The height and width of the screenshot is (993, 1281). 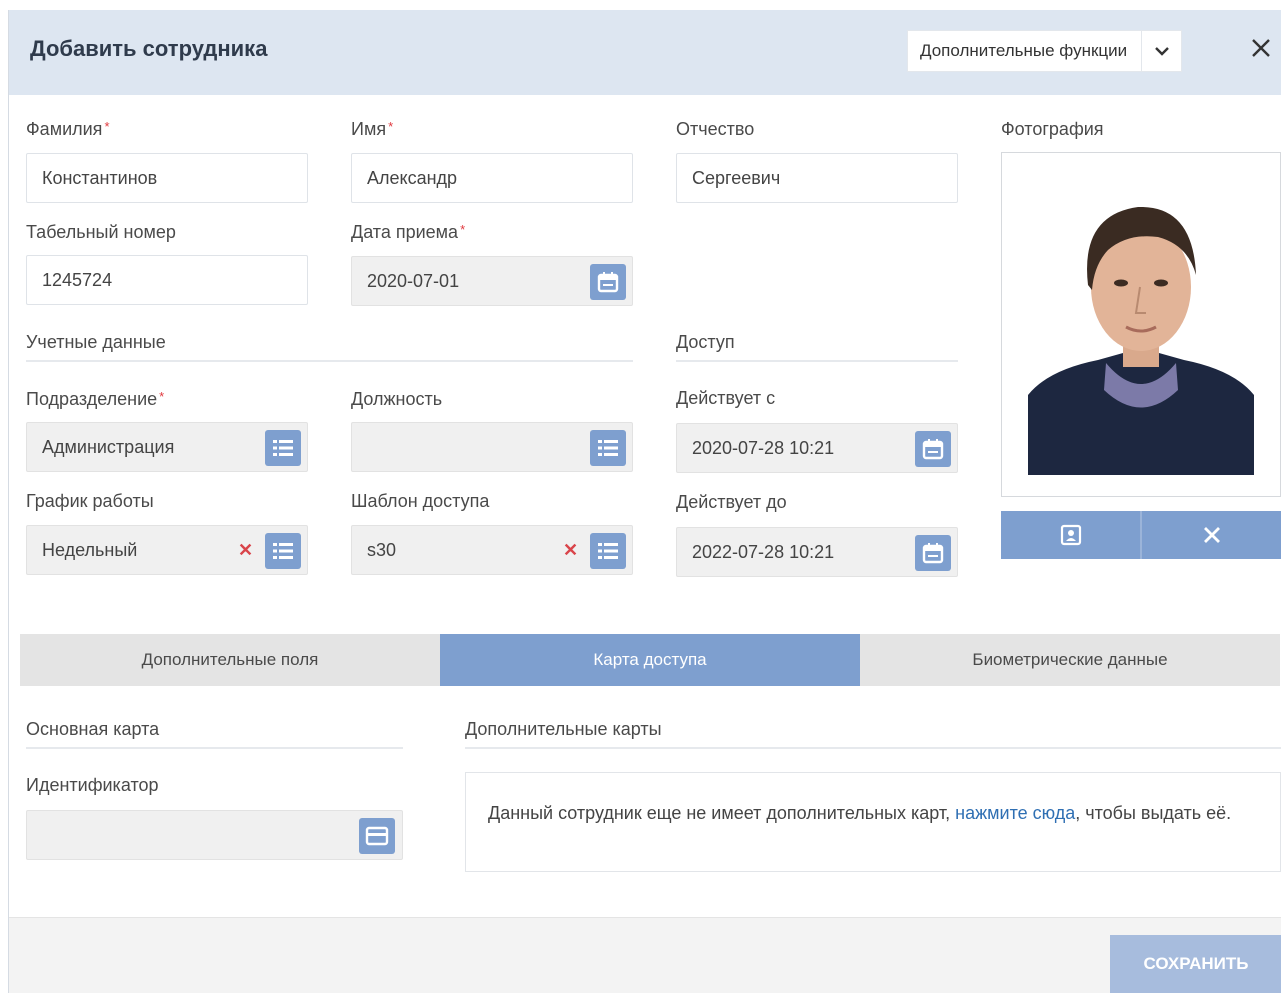 I want to click on access-section-title: Доступ, so click(x=705, y=342).